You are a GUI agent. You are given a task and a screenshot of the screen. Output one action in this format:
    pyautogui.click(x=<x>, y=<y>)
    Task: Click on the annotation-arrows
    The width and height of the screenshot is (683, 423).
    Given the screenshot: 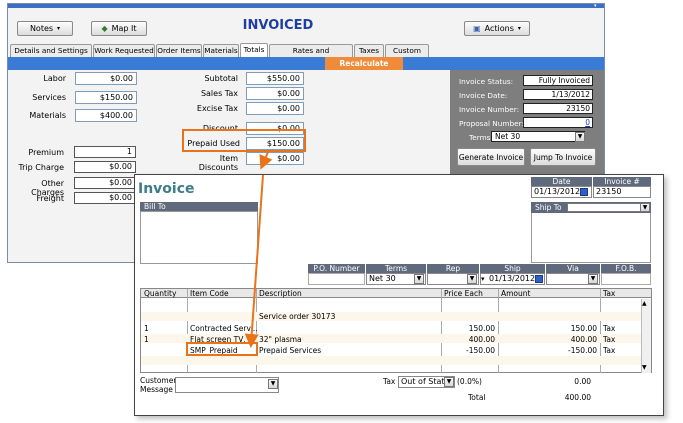 What is the action you would take?
    pyautogui.click(x=258, y=249)
    